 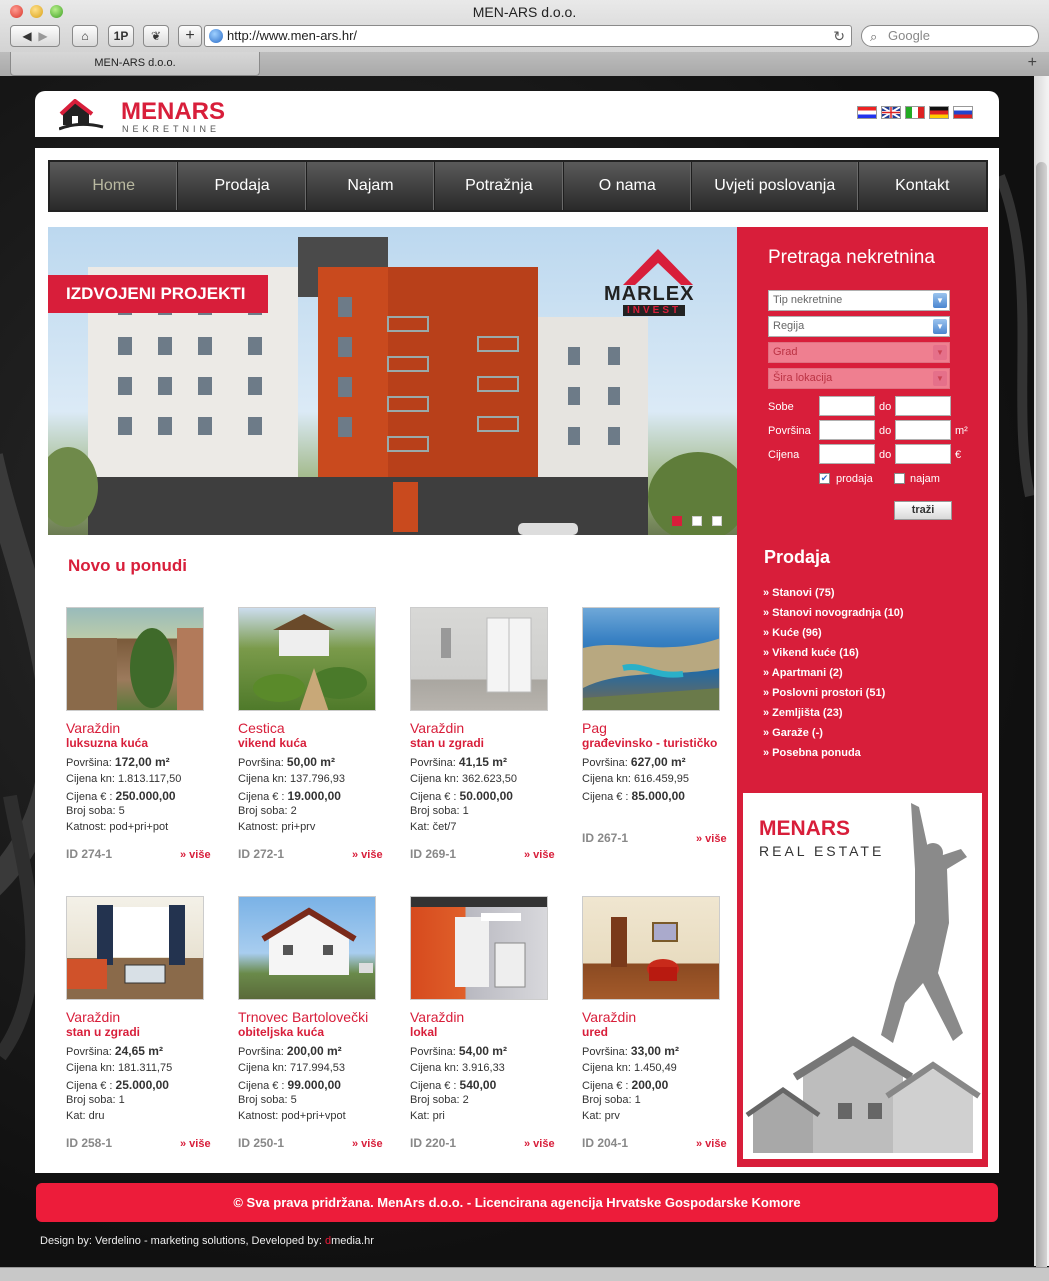 I want to click on price-from-input, so click(x=847, y=454).